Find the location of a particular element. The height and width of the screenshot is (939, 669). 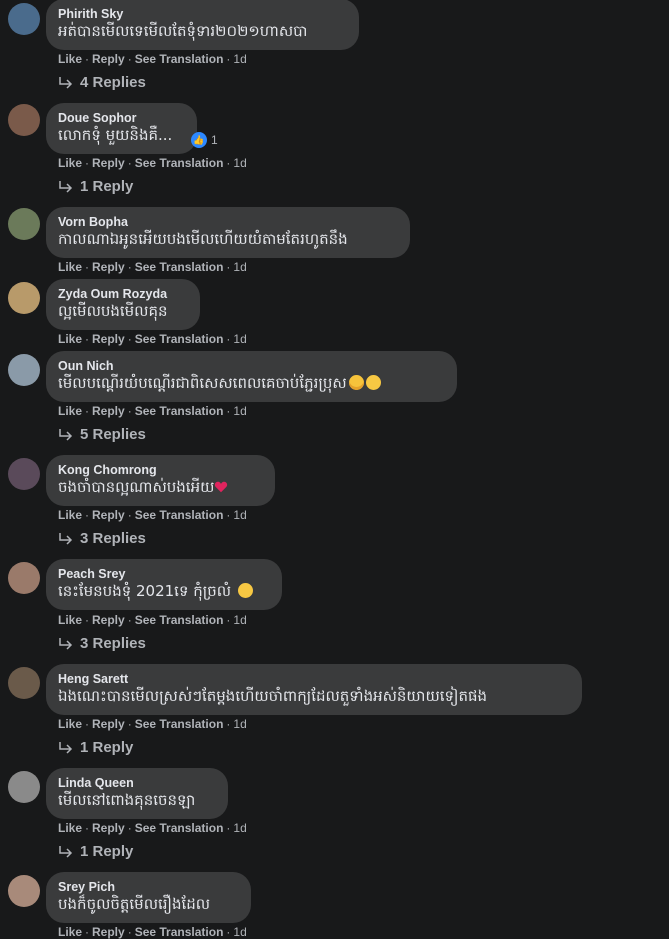

reaction-summary: 👍 1 is located at coordinates (204, 140).